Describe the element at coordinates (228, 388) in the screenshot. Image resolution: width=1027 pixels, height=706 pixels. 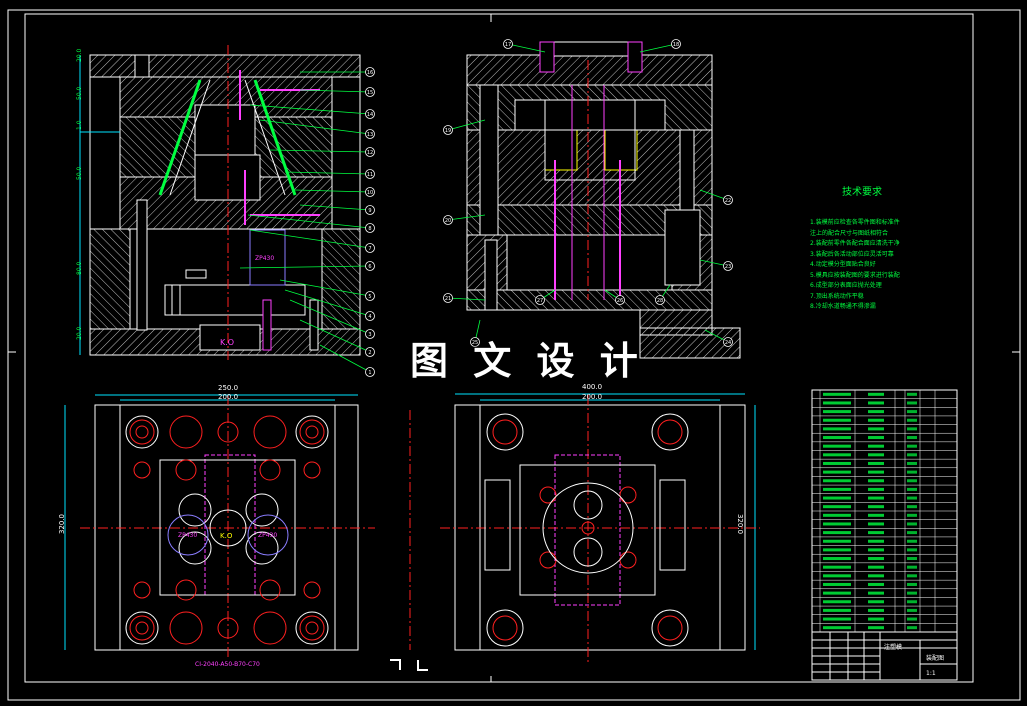
I see `dim-top-left-outer: 250.0` at that location.